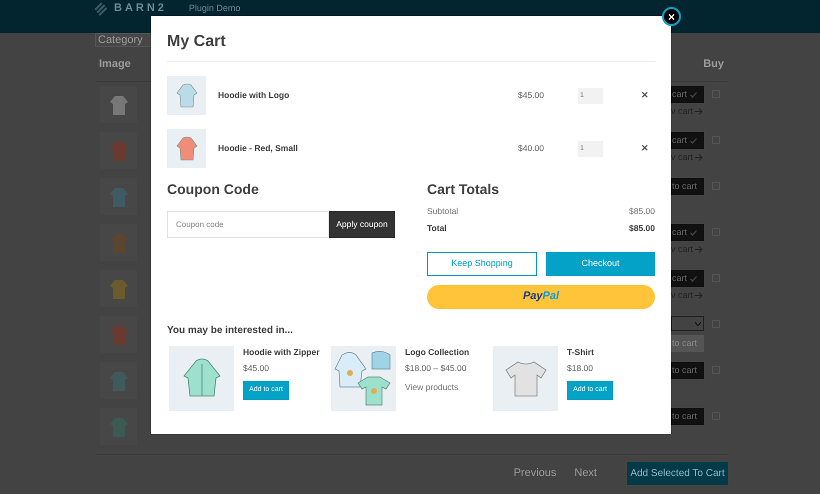  I want to click on section-heading: Cart Totals, so click(463, 189).